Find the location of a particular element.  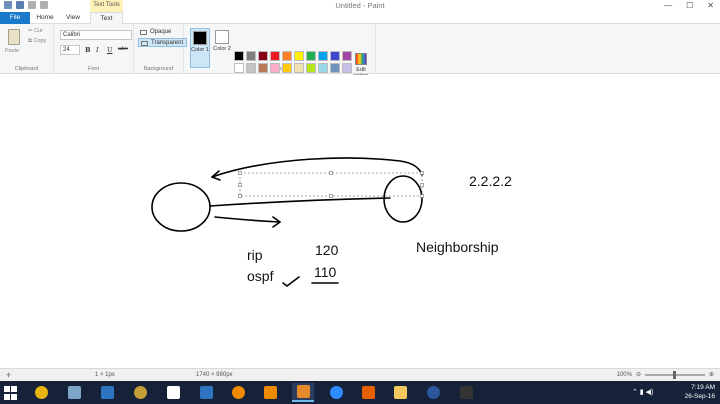

clipboard-group-label: Clipboard is located at coordinates (26, 69).